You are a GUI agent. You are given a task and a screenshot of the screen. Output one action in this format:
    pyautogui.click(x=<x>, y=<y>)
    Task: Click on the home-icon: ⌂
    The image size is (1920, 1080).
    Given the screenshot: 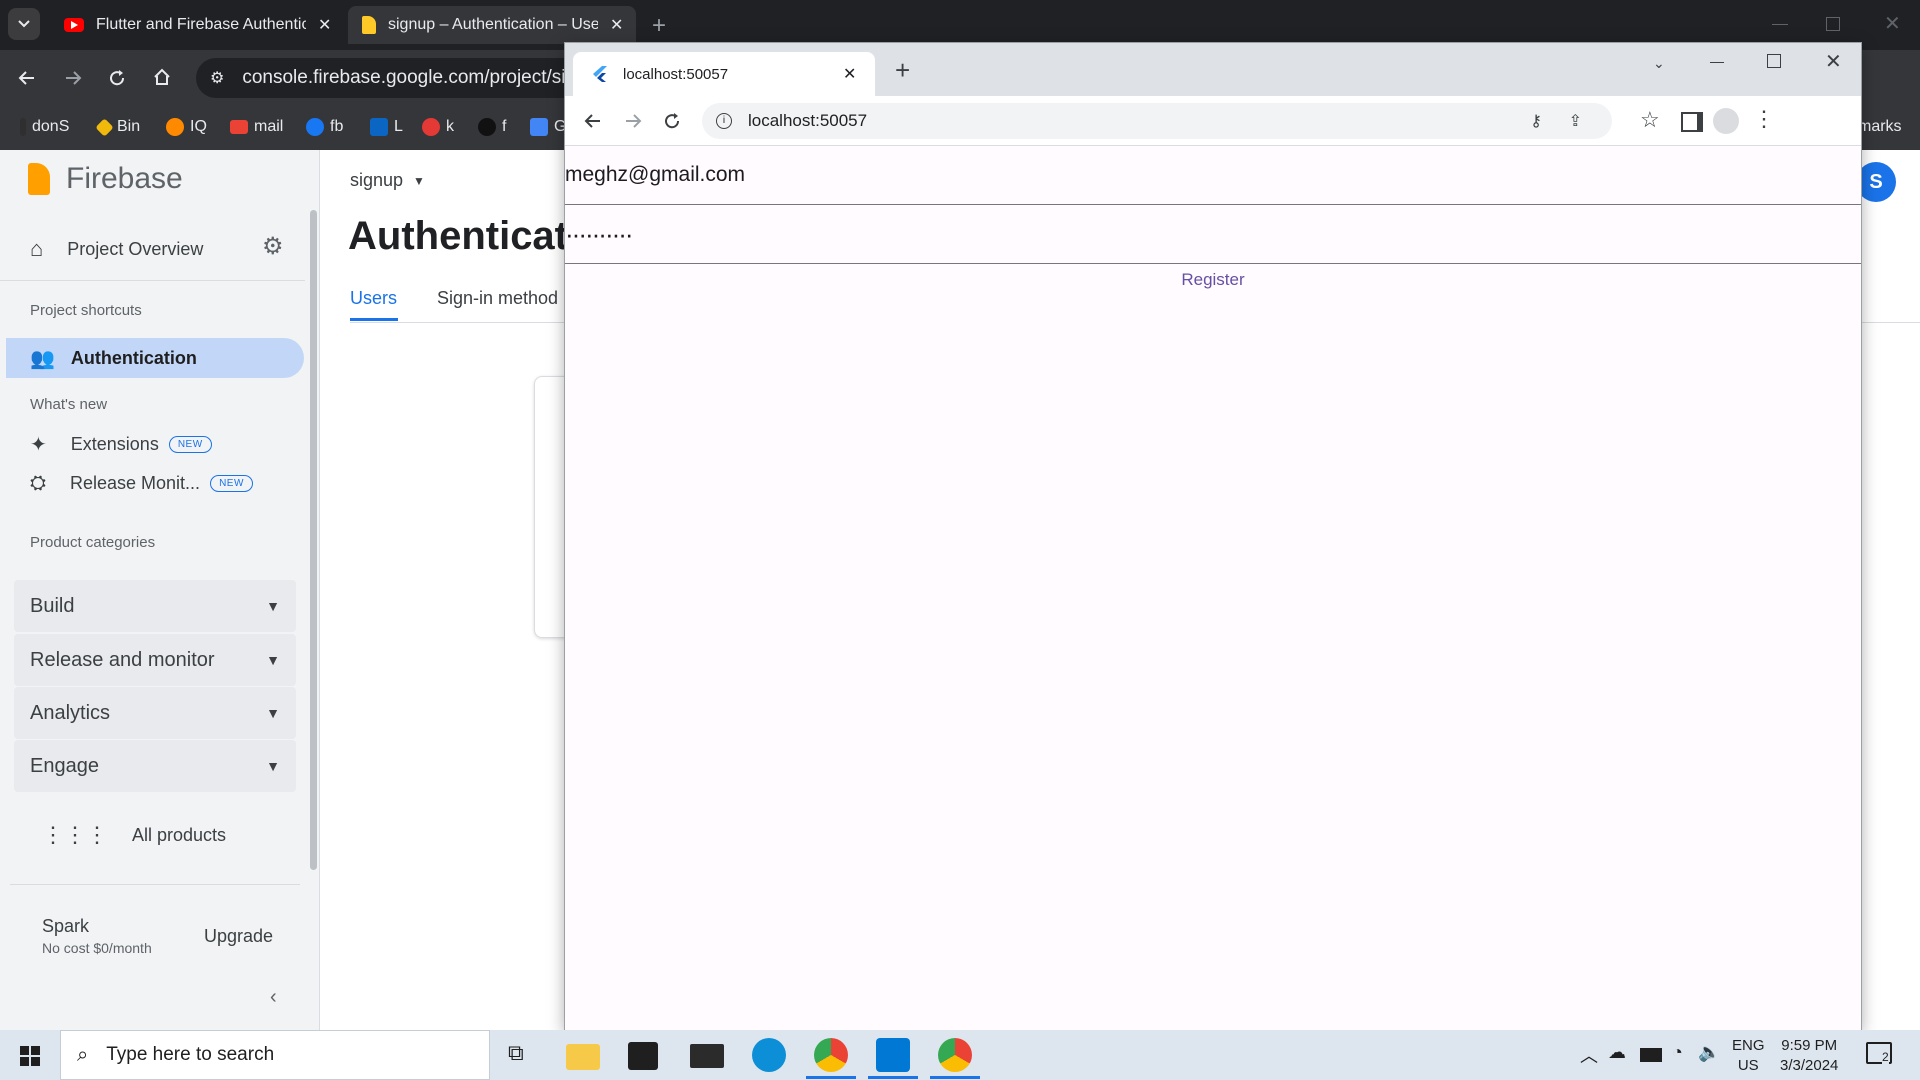 What is the action you would take?
    pyautogui.click(x=37, y=248)
    